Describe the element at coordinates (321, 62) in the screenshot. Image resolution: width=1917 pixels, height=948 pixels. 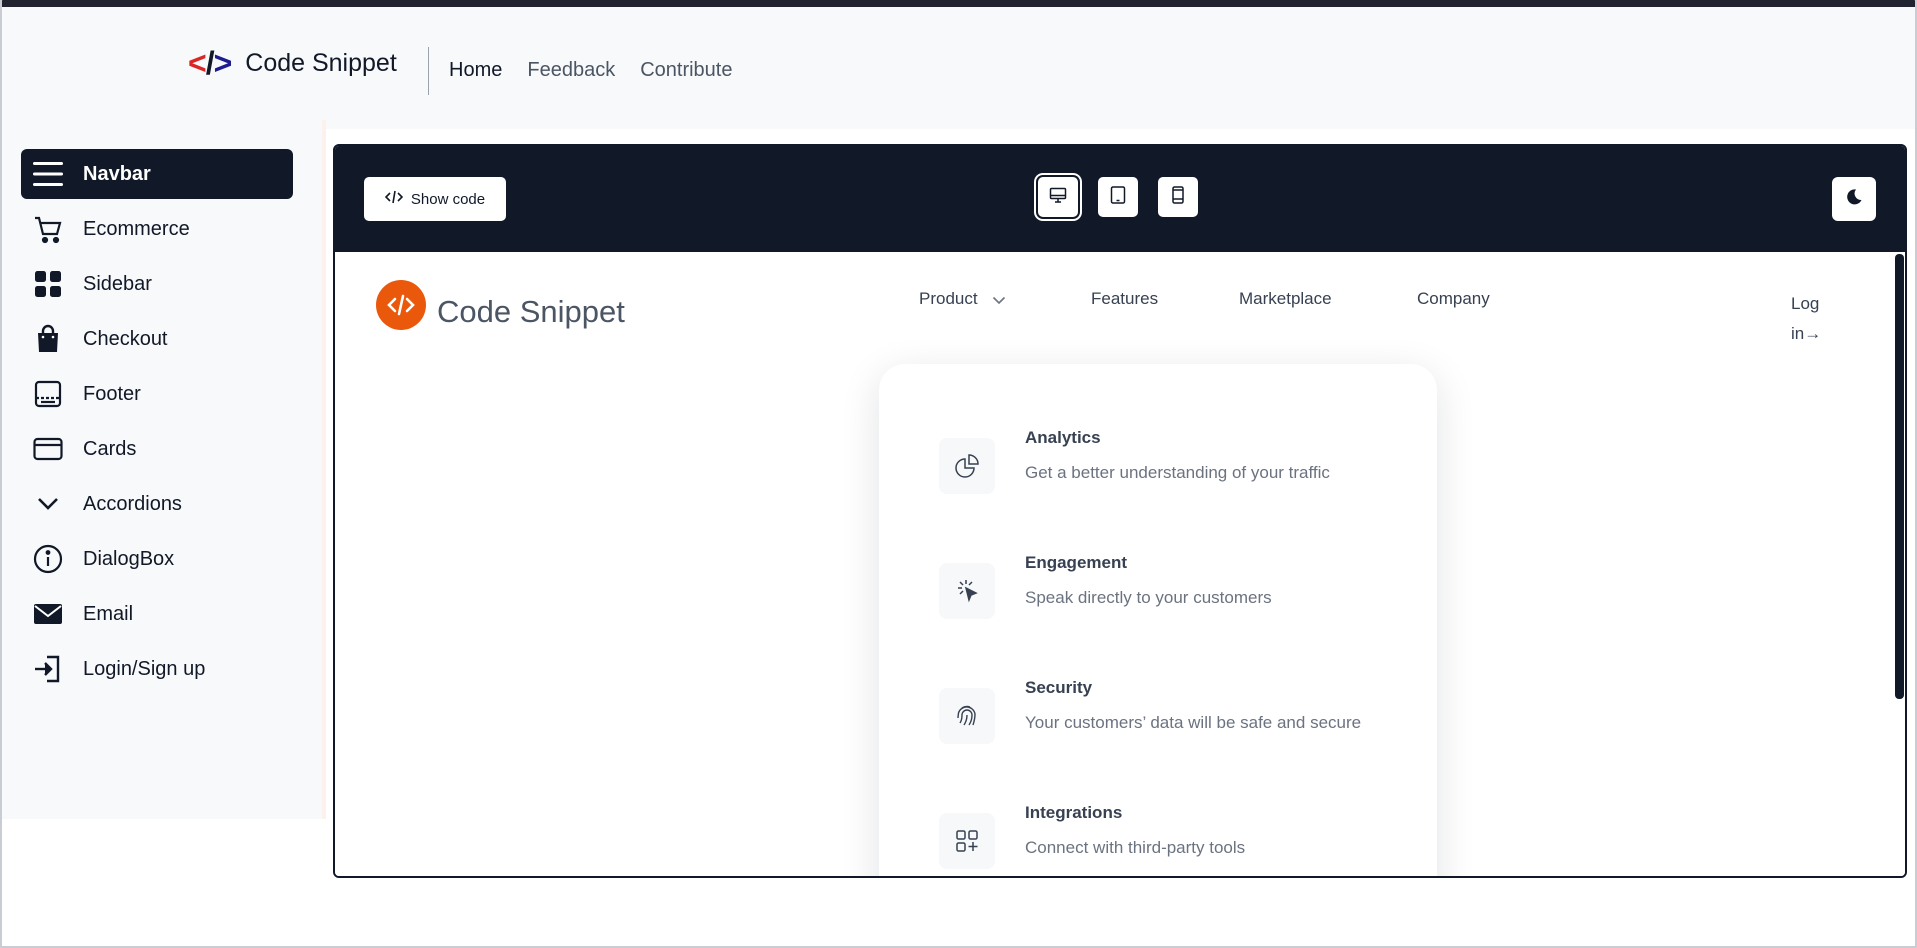
I see `brand-name: Code Snippet` at that location.